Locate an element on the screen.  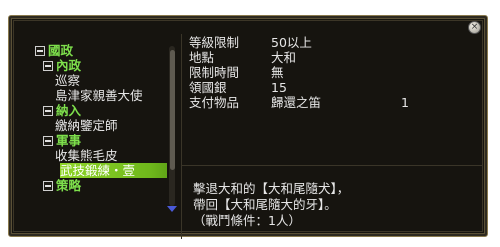
detail-value: 大和 is located at coordinates (284, 57).